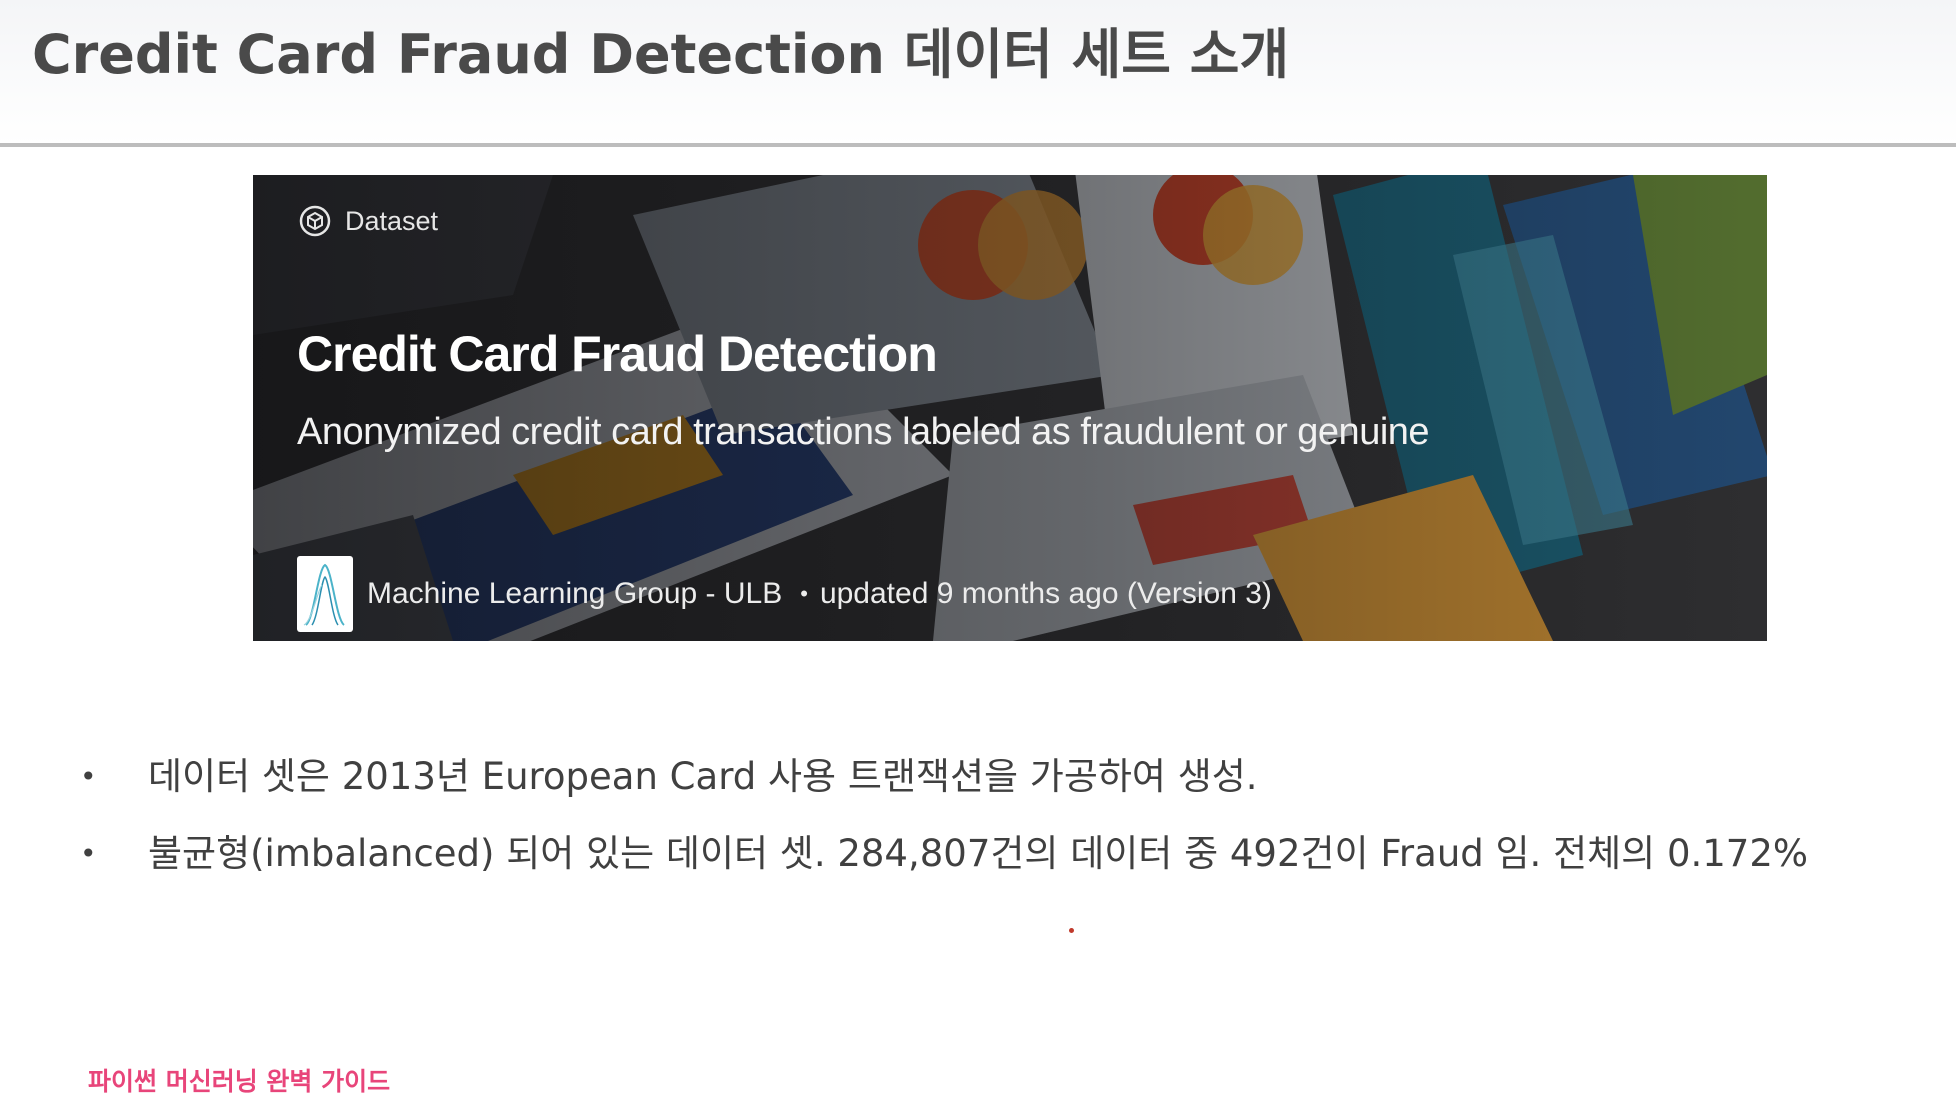  I want to click on ulb-logo-icon, so click(325, 594).